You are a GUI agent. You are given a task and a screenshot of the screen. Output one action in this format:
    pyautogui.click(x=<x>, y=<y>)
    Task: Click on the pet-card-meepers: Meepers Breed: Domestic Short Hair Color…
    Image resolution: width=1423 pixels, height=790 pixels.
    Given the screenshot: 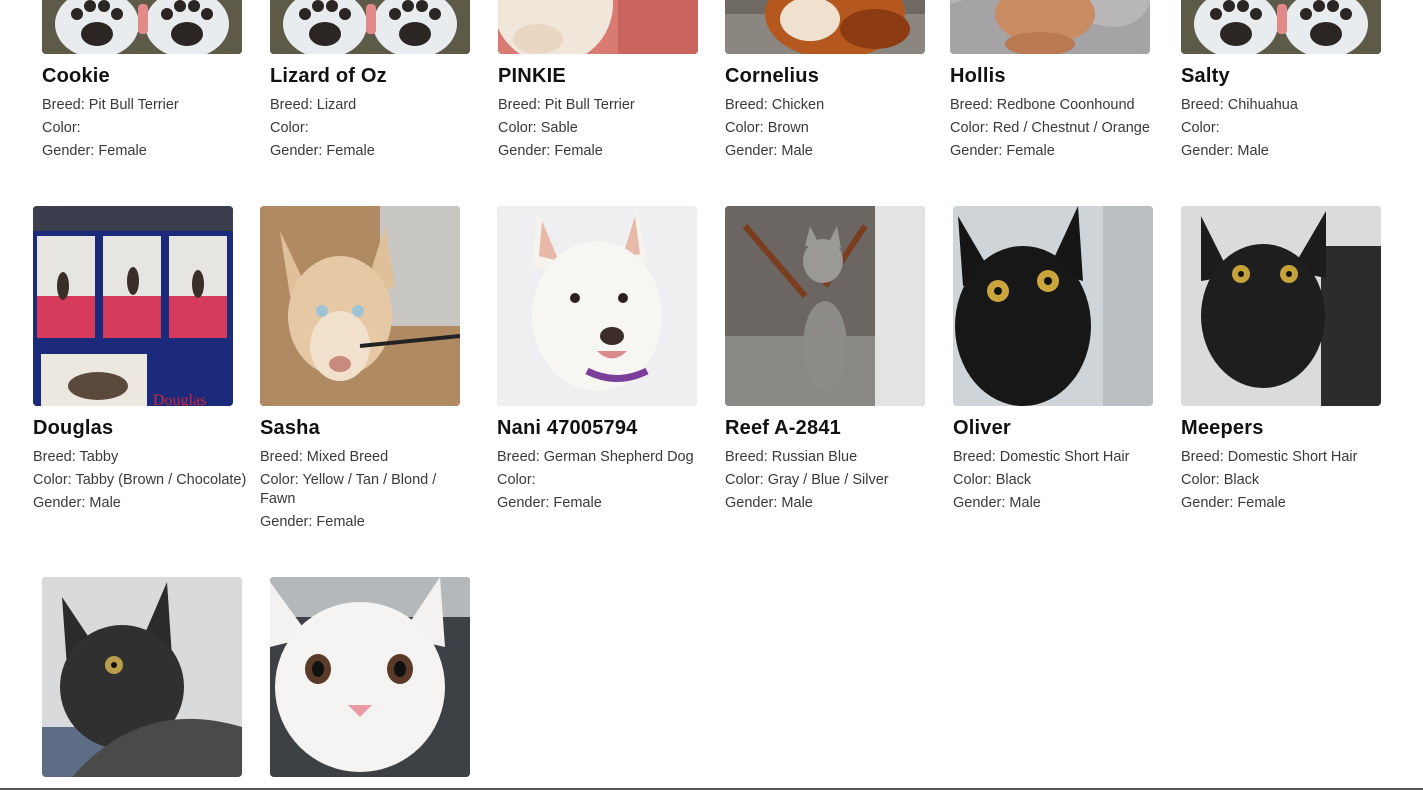 What is the action you would take?
    pyautogui.click(x=1293, y=360)
    